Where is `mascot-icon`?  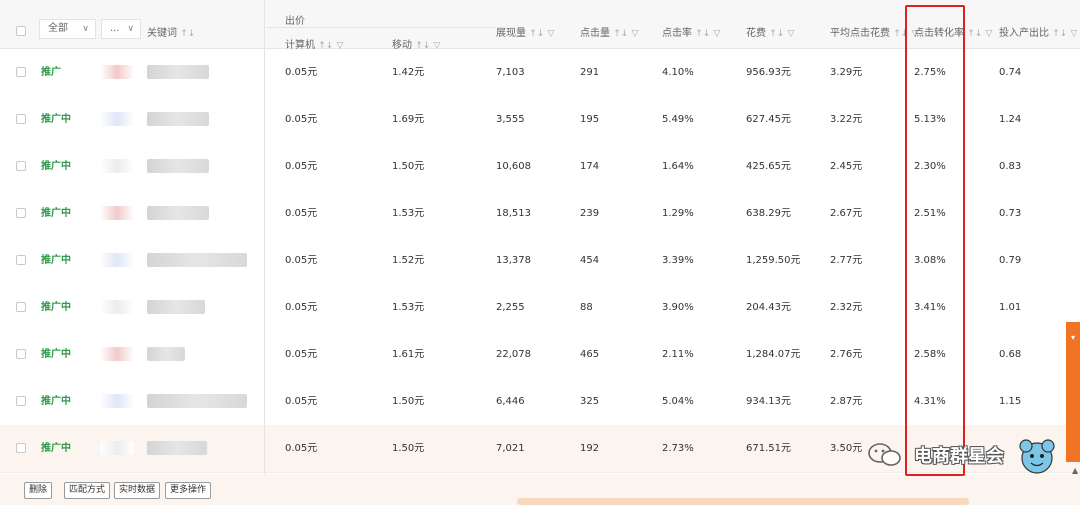 mascot-icon is located at coordinates (1037, 456).